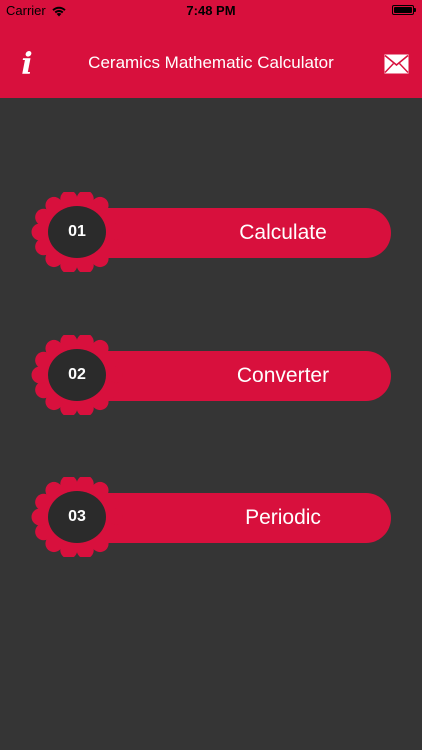 The height and width of the screenshot is (750, 422). What do you see at coordinates (211, 517) in the screenshot?
I see `menu-item-periodic: Periodic 03` at bounding box center [211, 517].